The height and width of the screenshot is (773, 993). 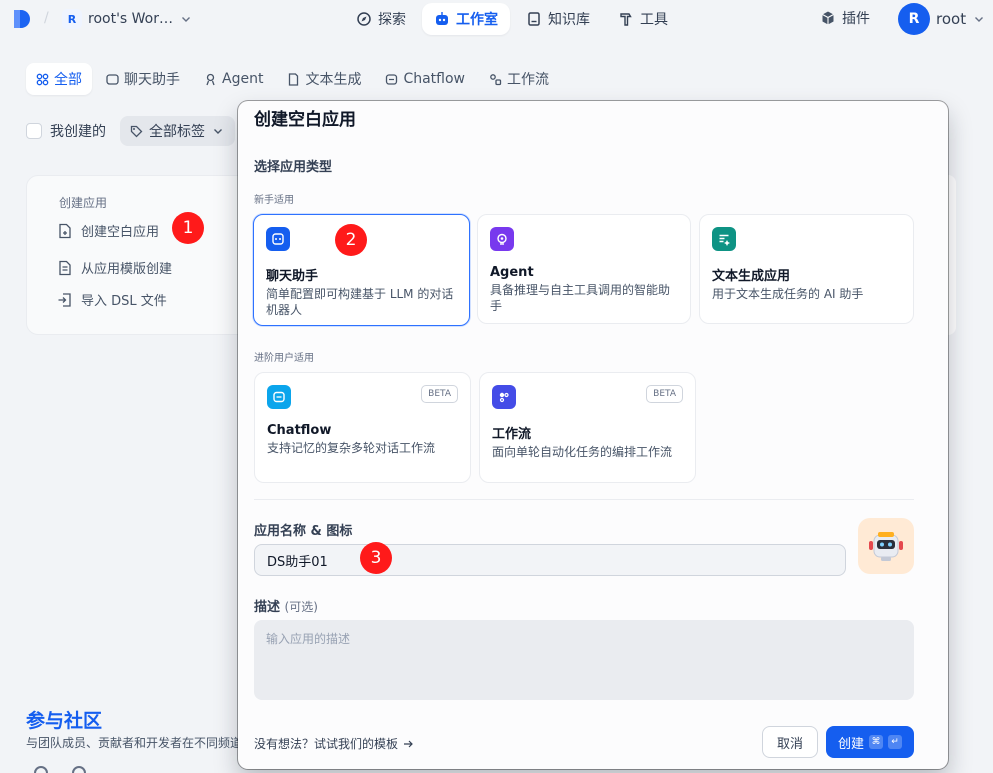 I want to click on cancel-button: 取消, so click(x=790, y=742).